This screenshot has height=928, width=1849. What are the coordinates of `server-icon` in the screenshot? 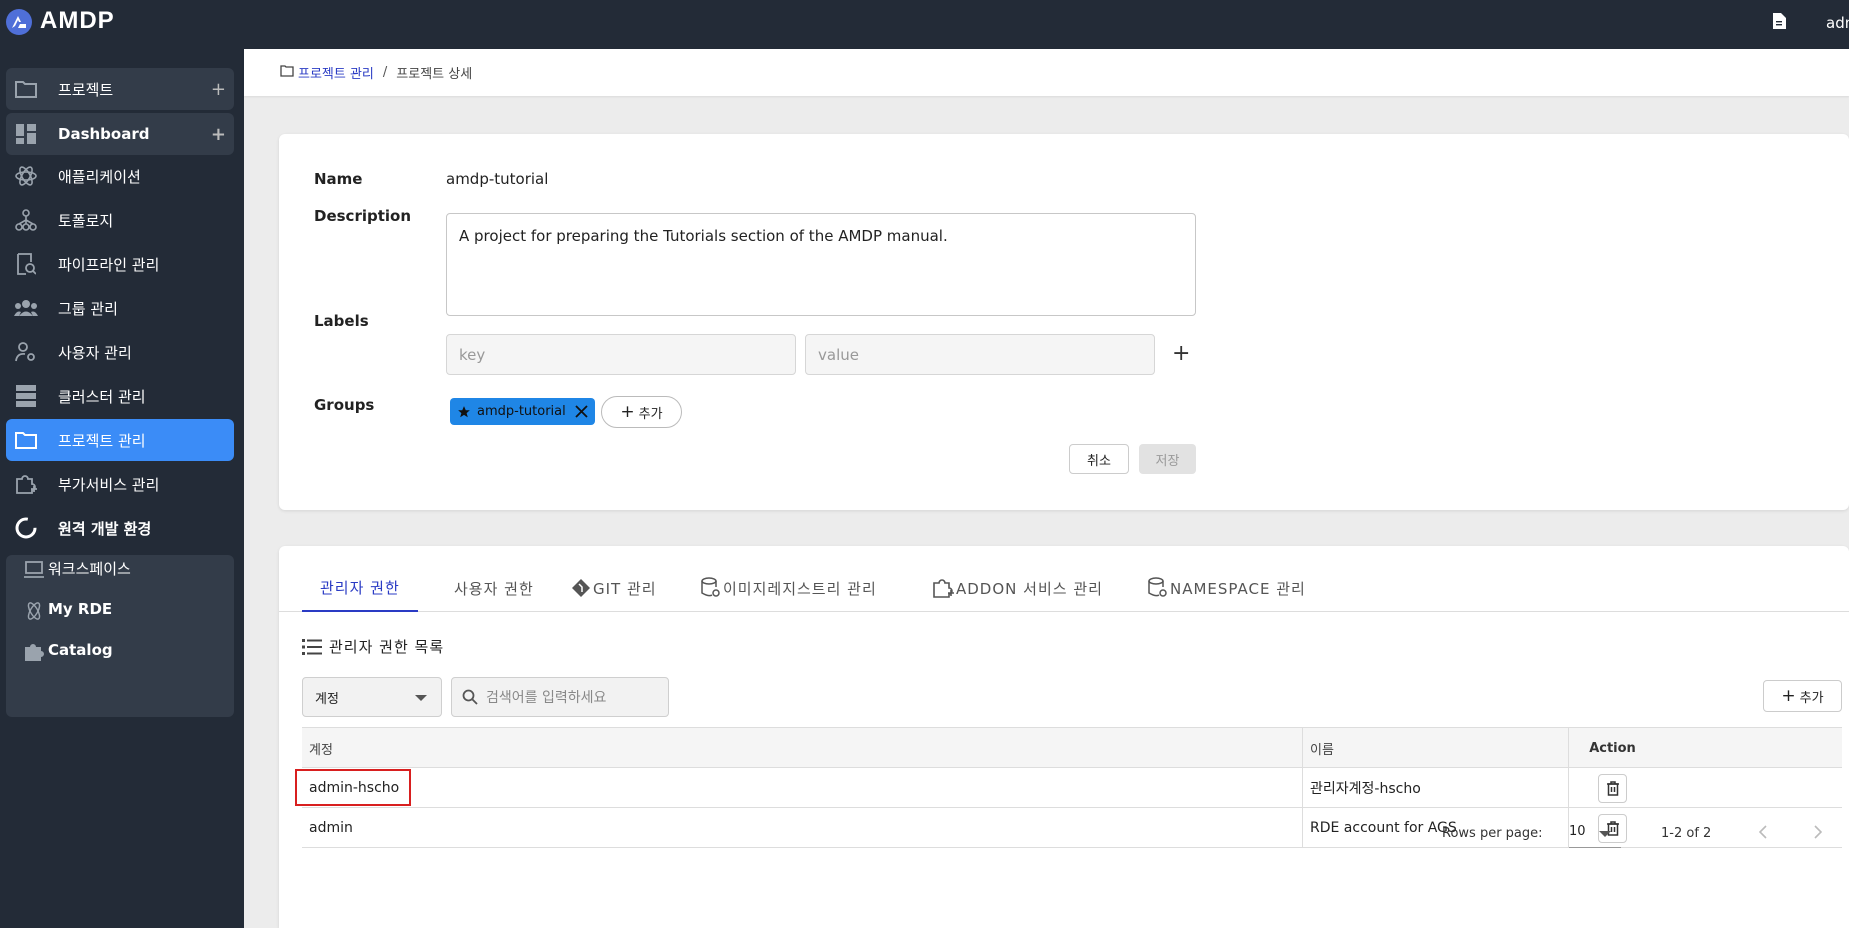 It's located at (26, 396).